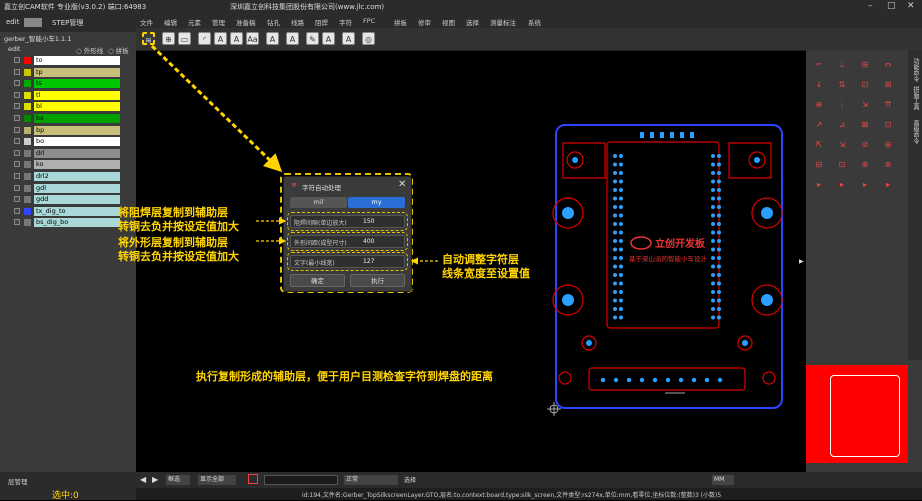  I want to click on tool-icon-12: ↗, so click(819, 125).